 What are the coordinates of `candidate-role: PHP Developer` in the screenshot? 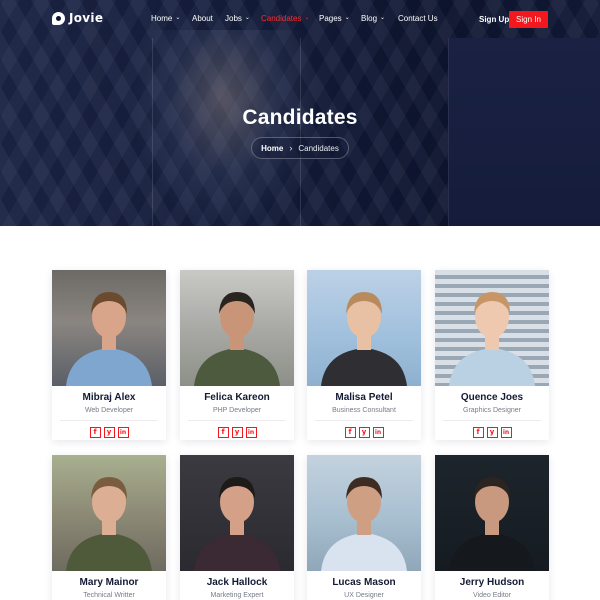 It's located at (237, 410).